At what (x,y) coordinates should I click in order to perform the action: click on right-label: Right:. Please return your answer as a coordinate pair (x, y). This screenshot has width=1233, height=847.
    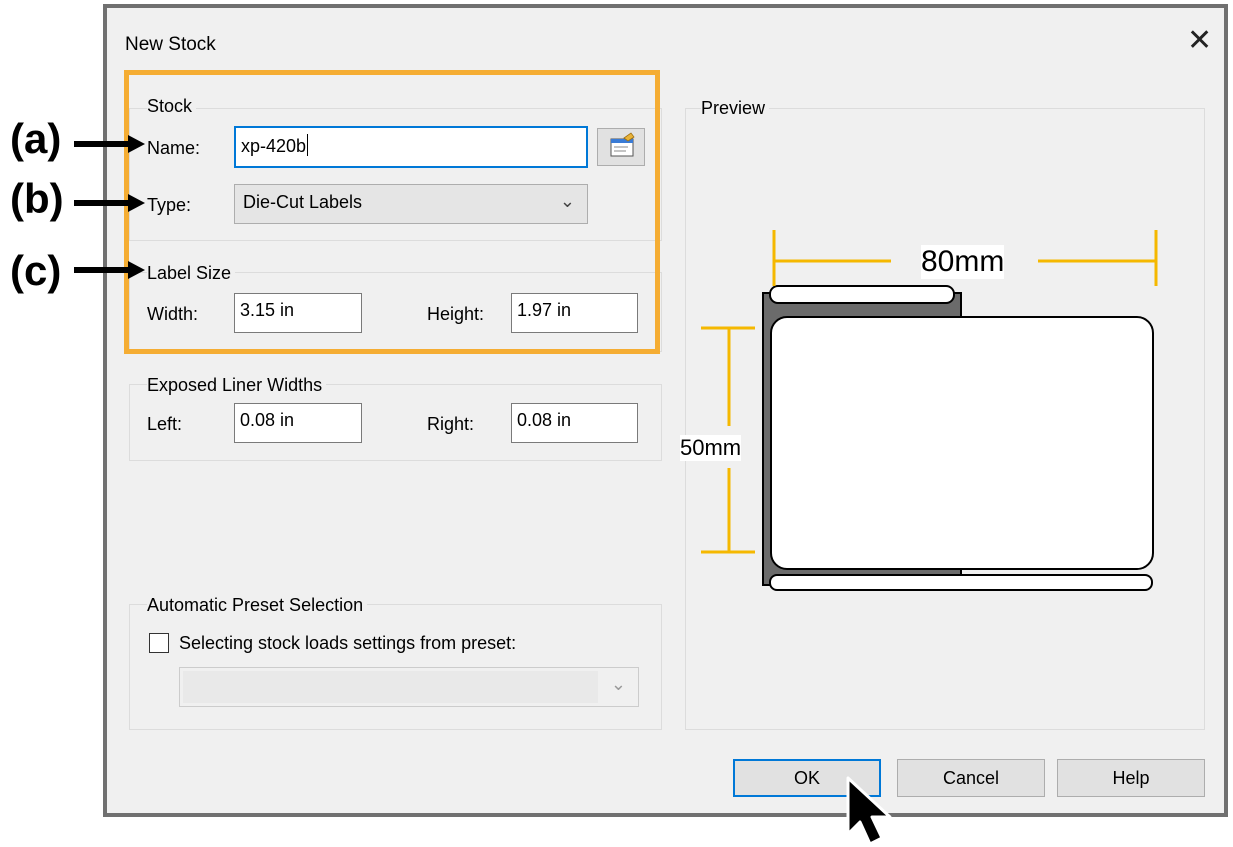
    Looking at the image, I should click on (451, 424).